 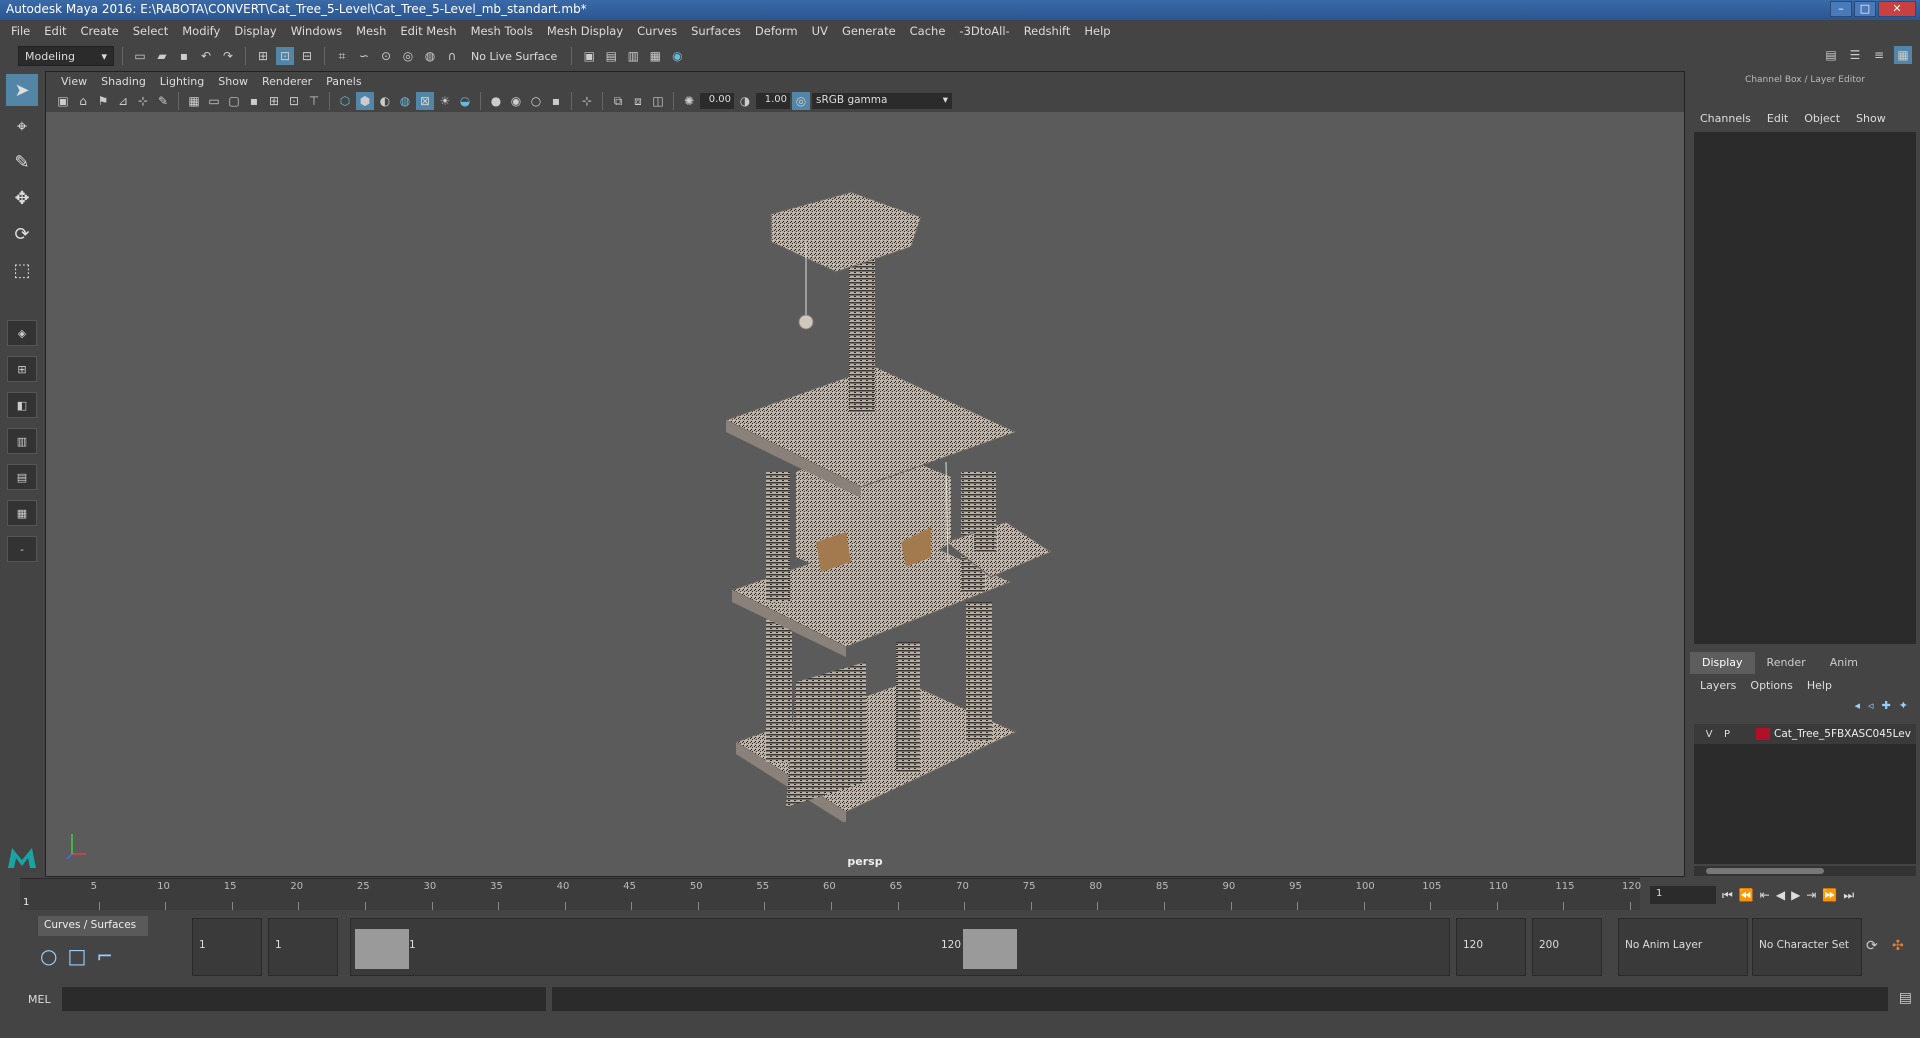 I want to click on menu-deform: Deform, so click(x=776, y=31).